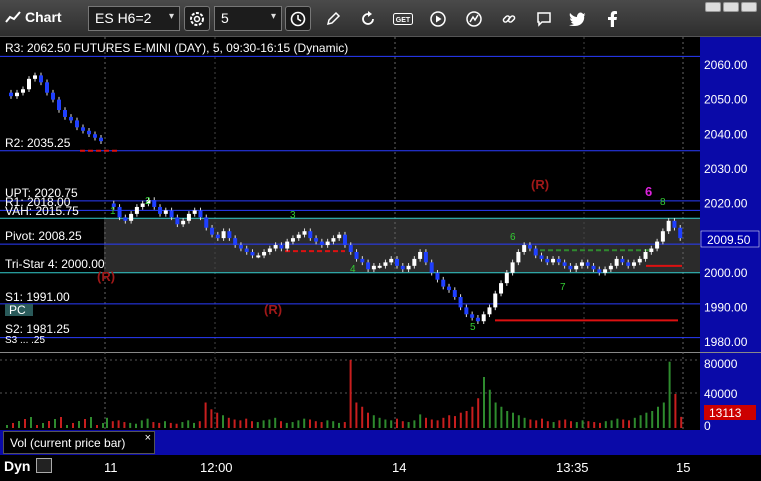 The width and height of the screenshot is (761, 481). I want to click on price-axis-label: 2020.00, so click(726, 204).